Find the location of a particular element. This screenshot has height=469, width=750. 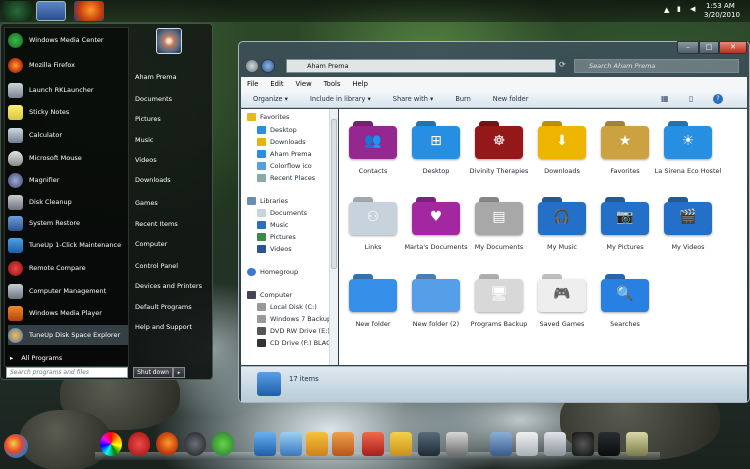

places-devices-printers: Devices and Printers is located at coordinates (168, 286).